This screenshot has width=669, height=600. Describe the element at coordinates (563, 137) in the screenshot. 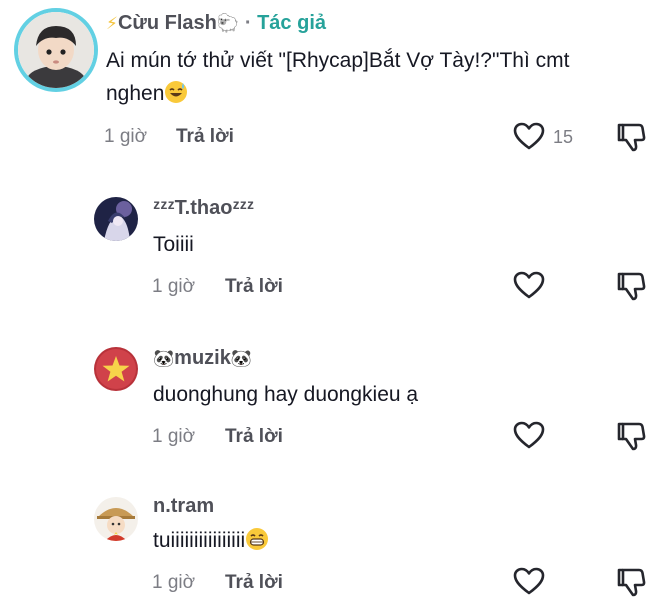

I see `like-count: 15` at that location.